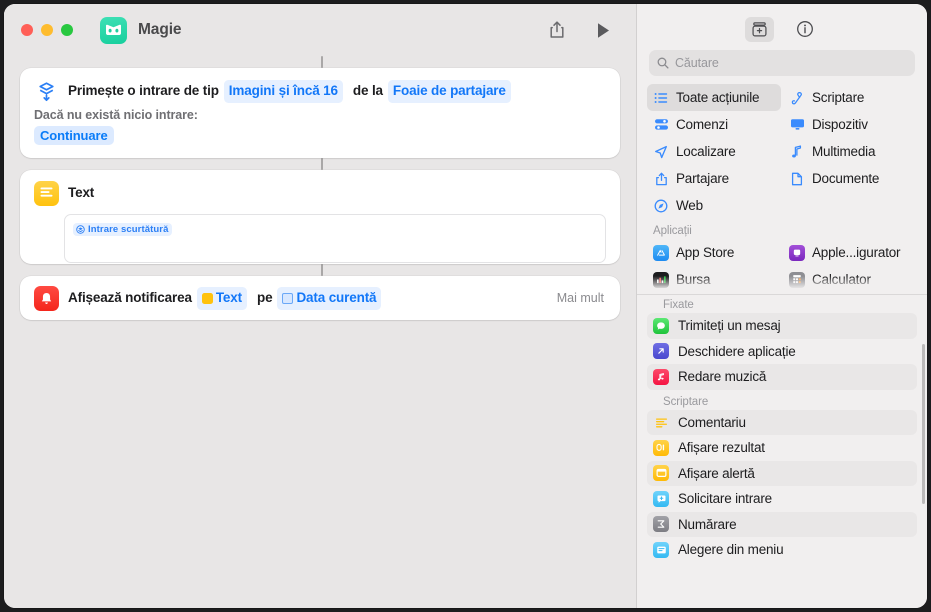  I want to click on text-input-field: Intrare scurtătură, so click(335, 238).